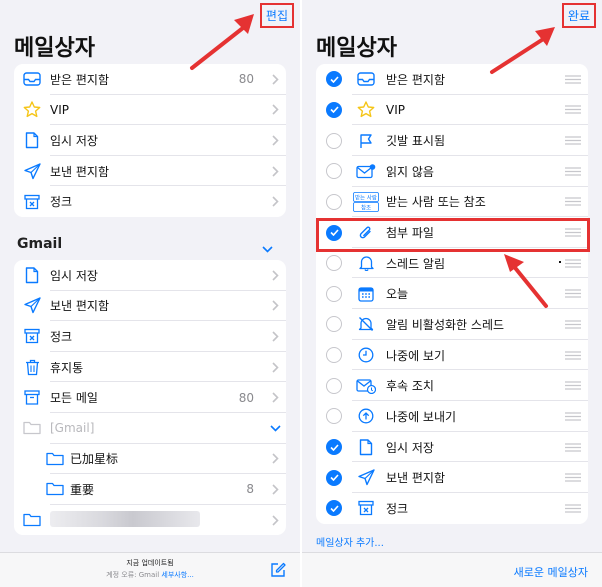 The height and width of the screenshot is (587, 602). I want to click on edit-row-flagged: 깃발 표시됨, so click(452, 140).